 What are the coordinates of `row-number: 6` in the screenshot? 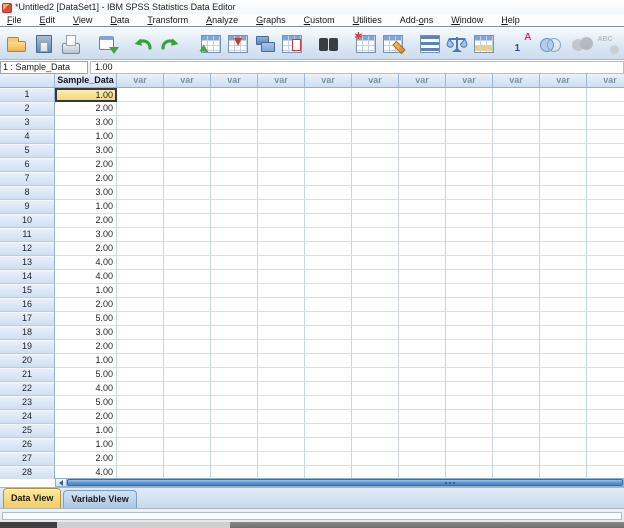 It's located at (27, 165).